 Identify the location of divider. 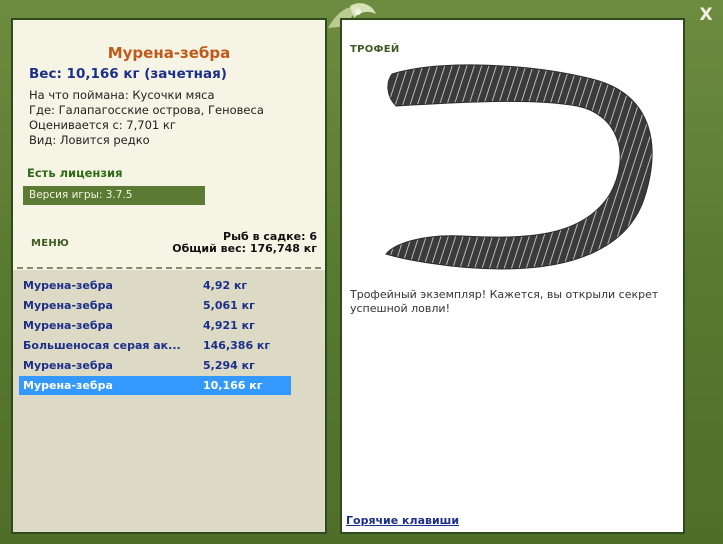
(169, 268).